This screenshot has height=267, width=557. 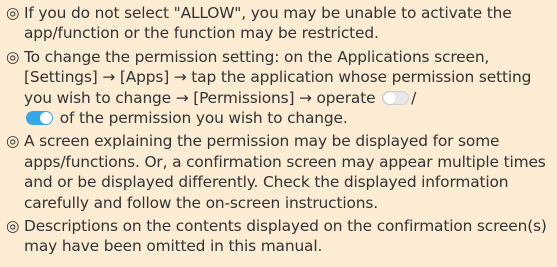 I want to click on toggle-off-icon, so click(x=396, y=97).